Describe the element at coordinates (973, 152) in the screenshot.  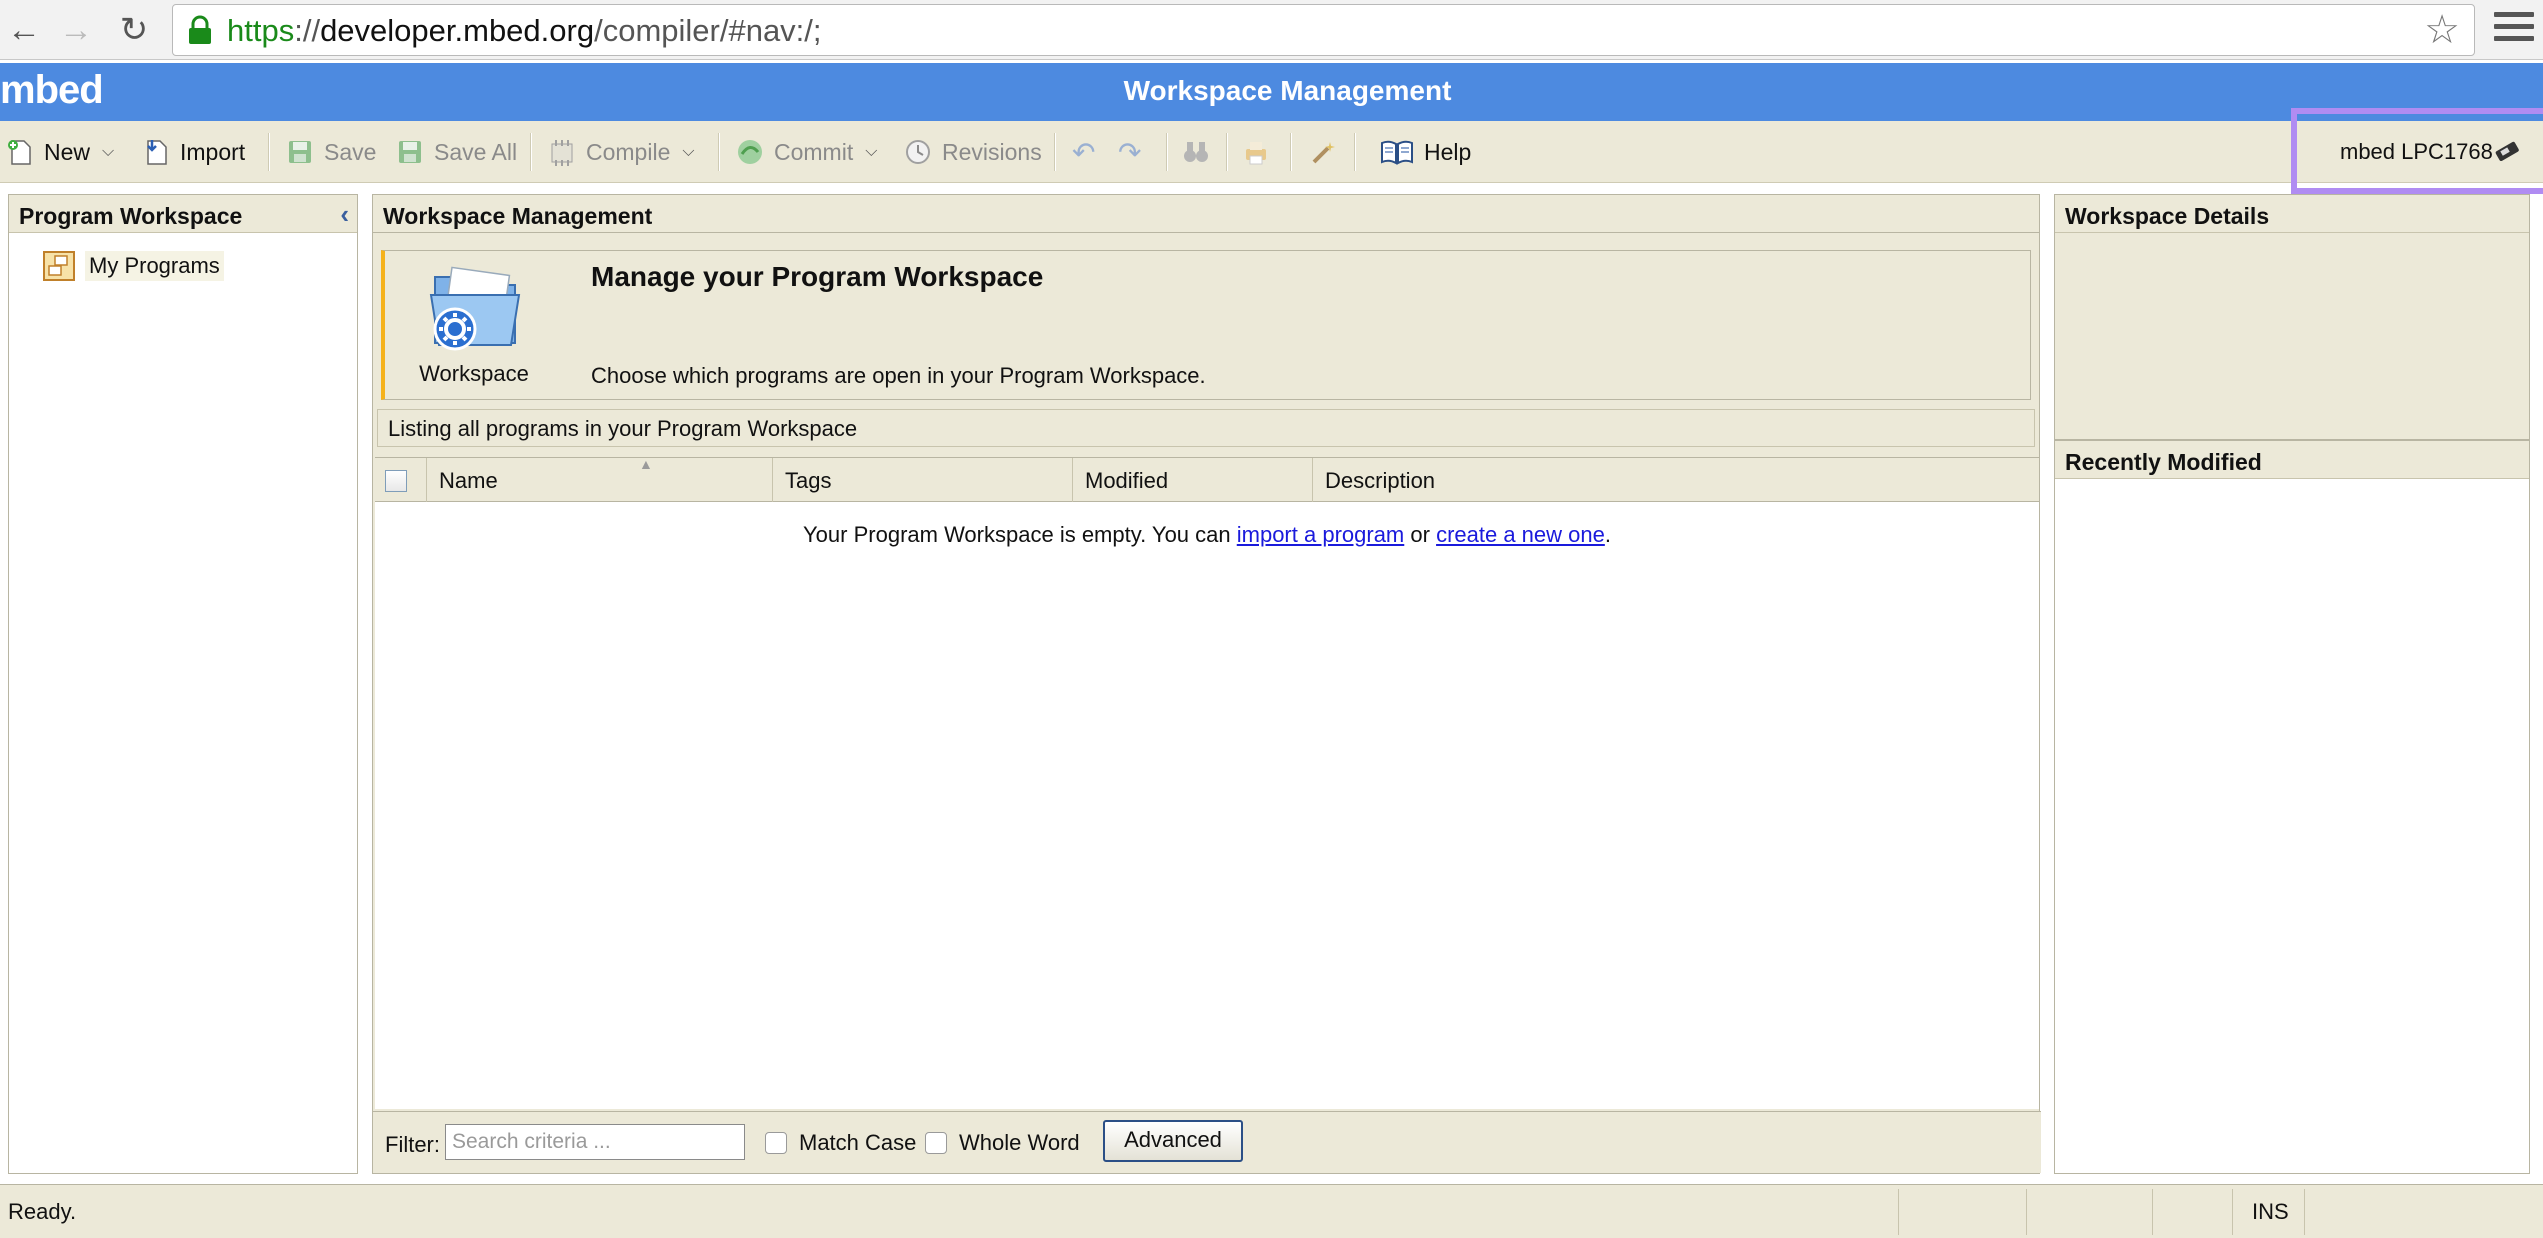
I see `revisions-button: Revisions` at that location.